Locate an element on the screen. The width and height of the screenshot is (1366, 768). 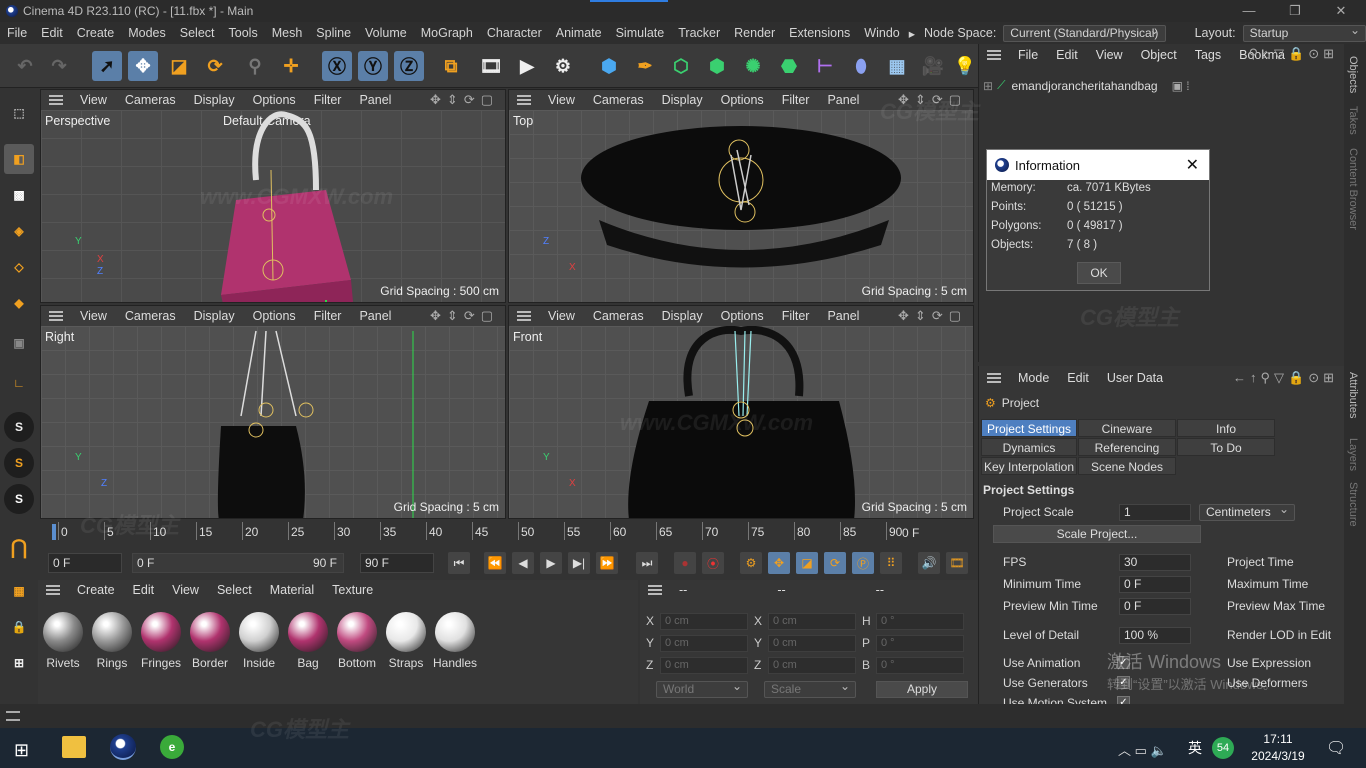
windows-start-icon: ⊞ is located at coordinates (21, 750).